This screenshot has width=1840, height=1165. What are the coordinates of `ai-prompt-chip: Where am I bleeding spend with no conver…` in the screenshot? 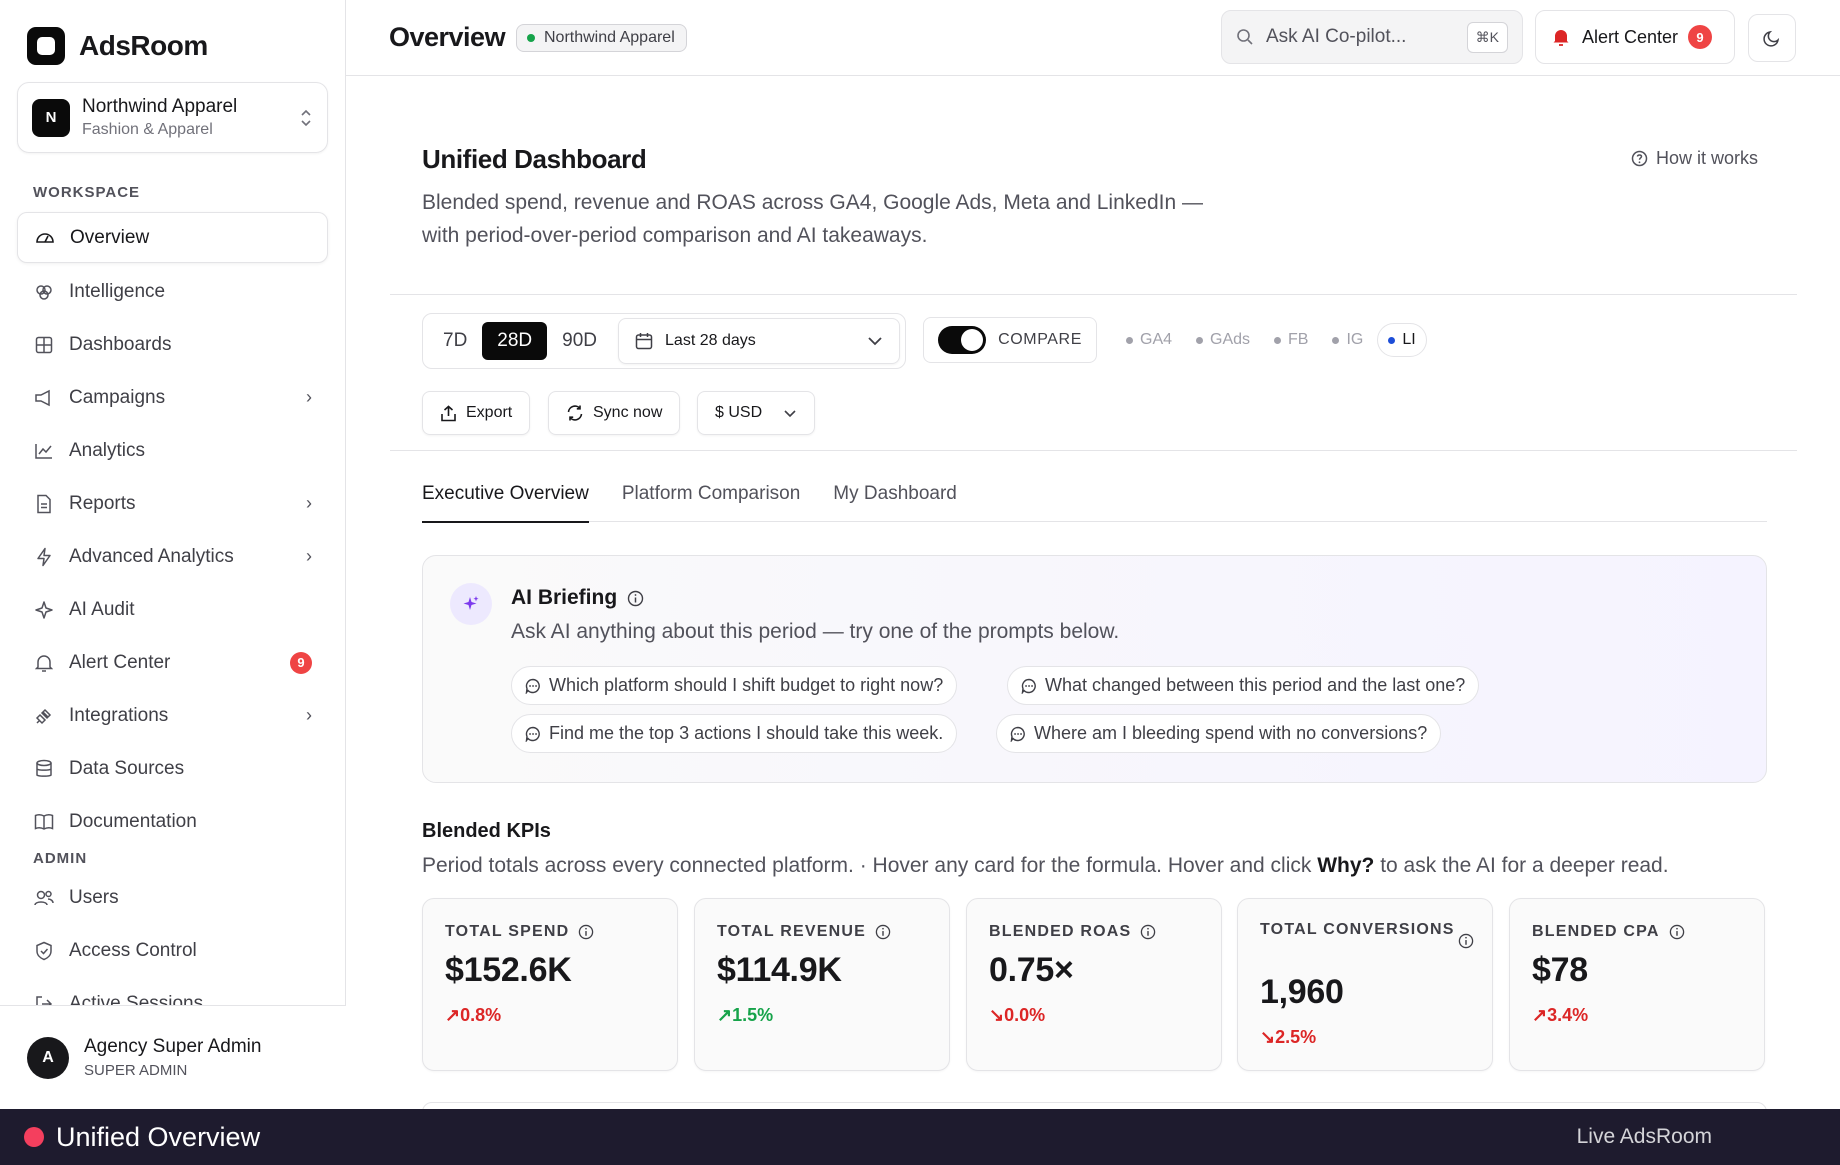 It's located at (1219, 733).